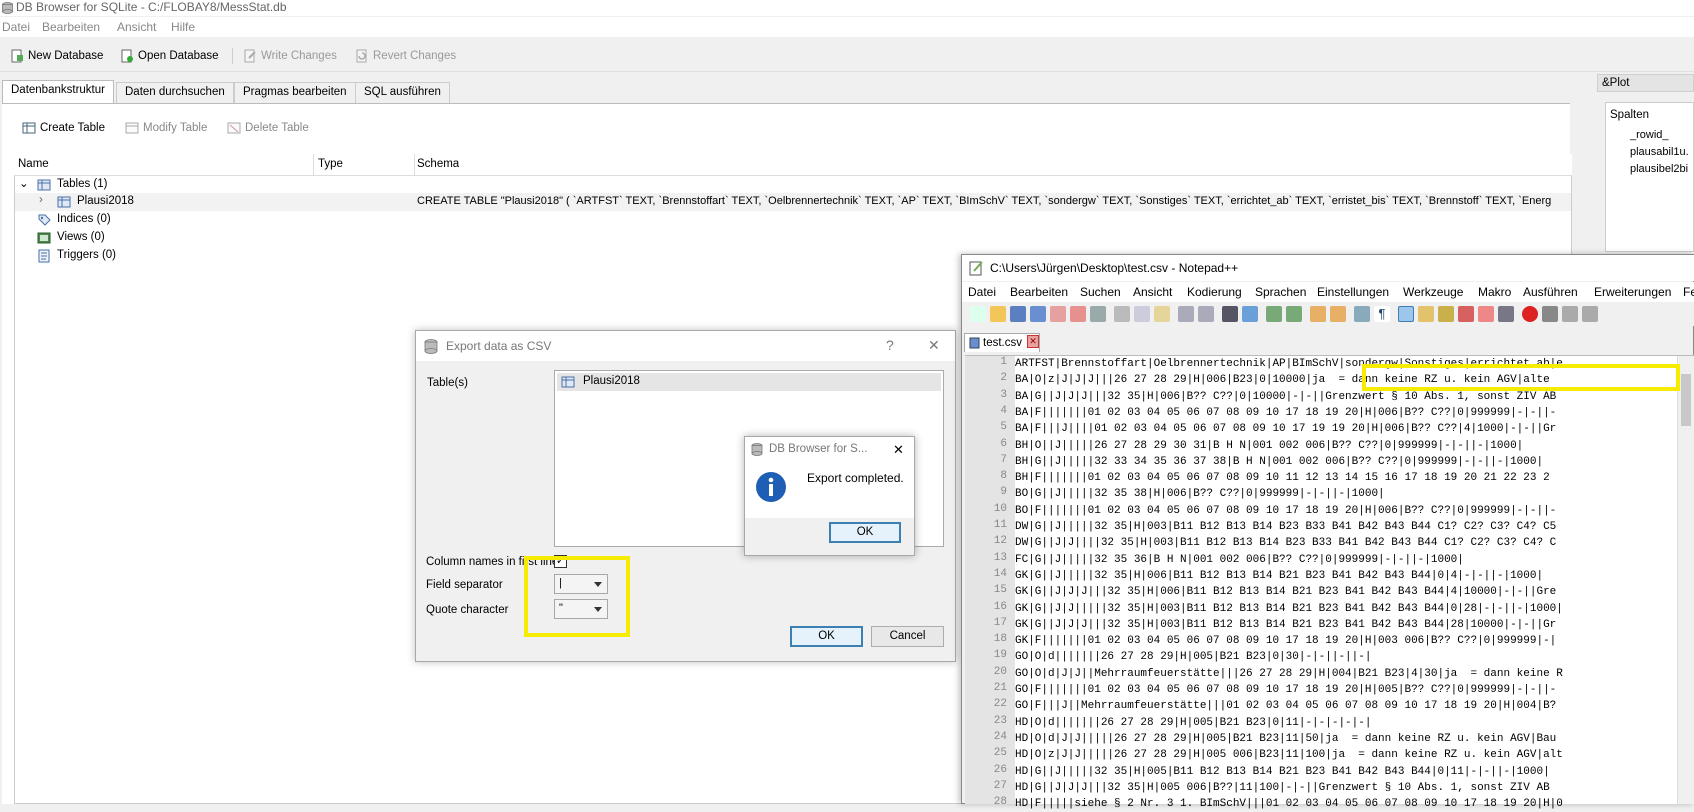  Describe the element at coordinates (58, 92) in the screenshot. I see `tab-datenbankstruktur: Datenbankstruktur` at that location.